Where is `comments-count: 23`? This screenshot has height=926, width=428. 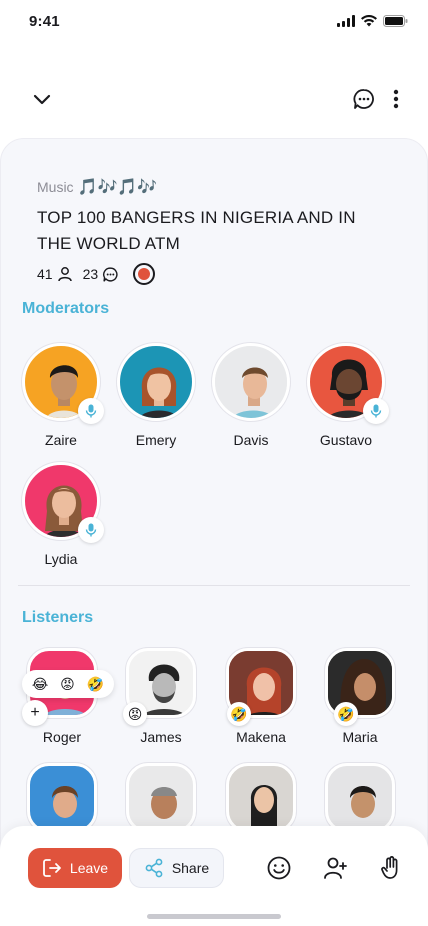
comments-count: 23 is located at coordinates (90, 274).